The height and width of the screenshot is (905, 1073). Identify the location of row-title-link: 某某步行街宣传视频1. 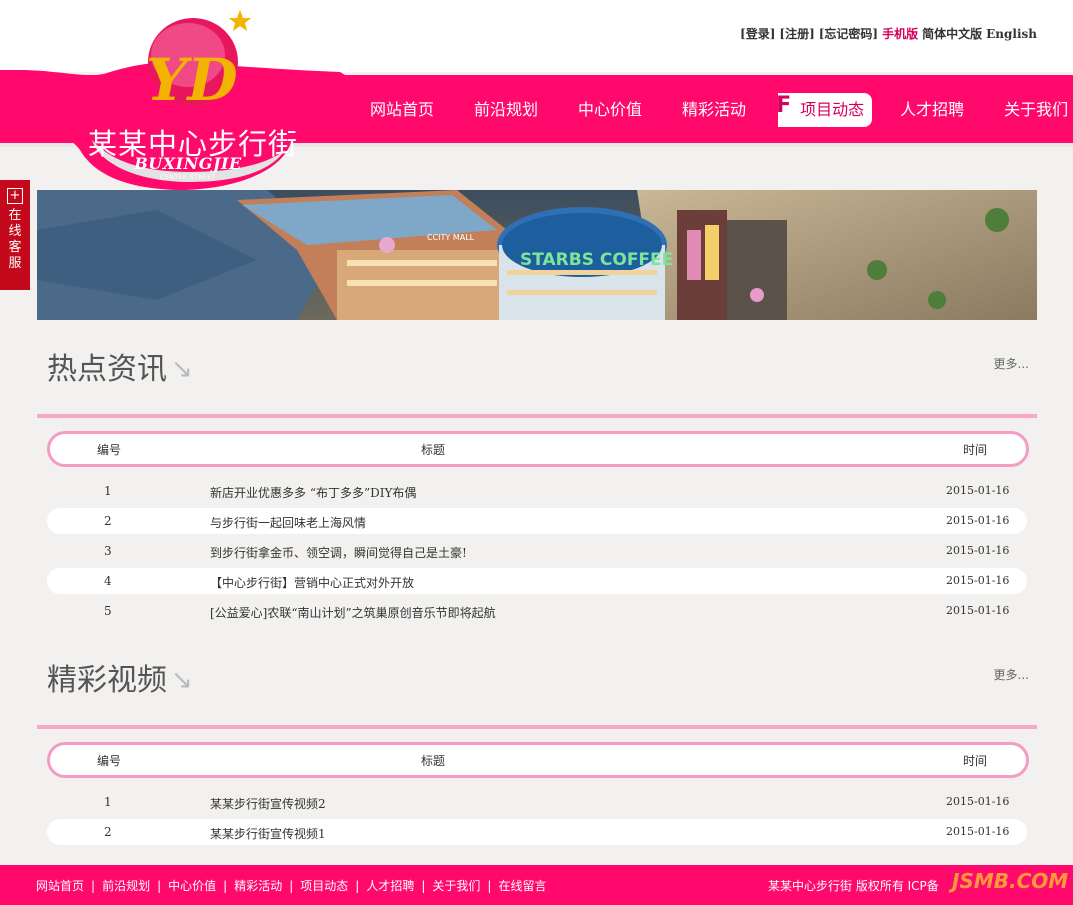
(268, 833).